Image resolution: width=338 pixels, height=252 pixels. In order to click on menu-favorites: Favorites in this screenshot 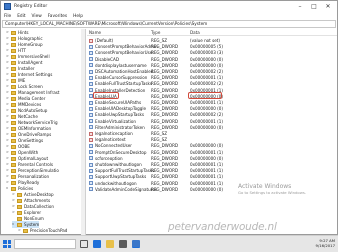, I will do `click(57, 16)`.